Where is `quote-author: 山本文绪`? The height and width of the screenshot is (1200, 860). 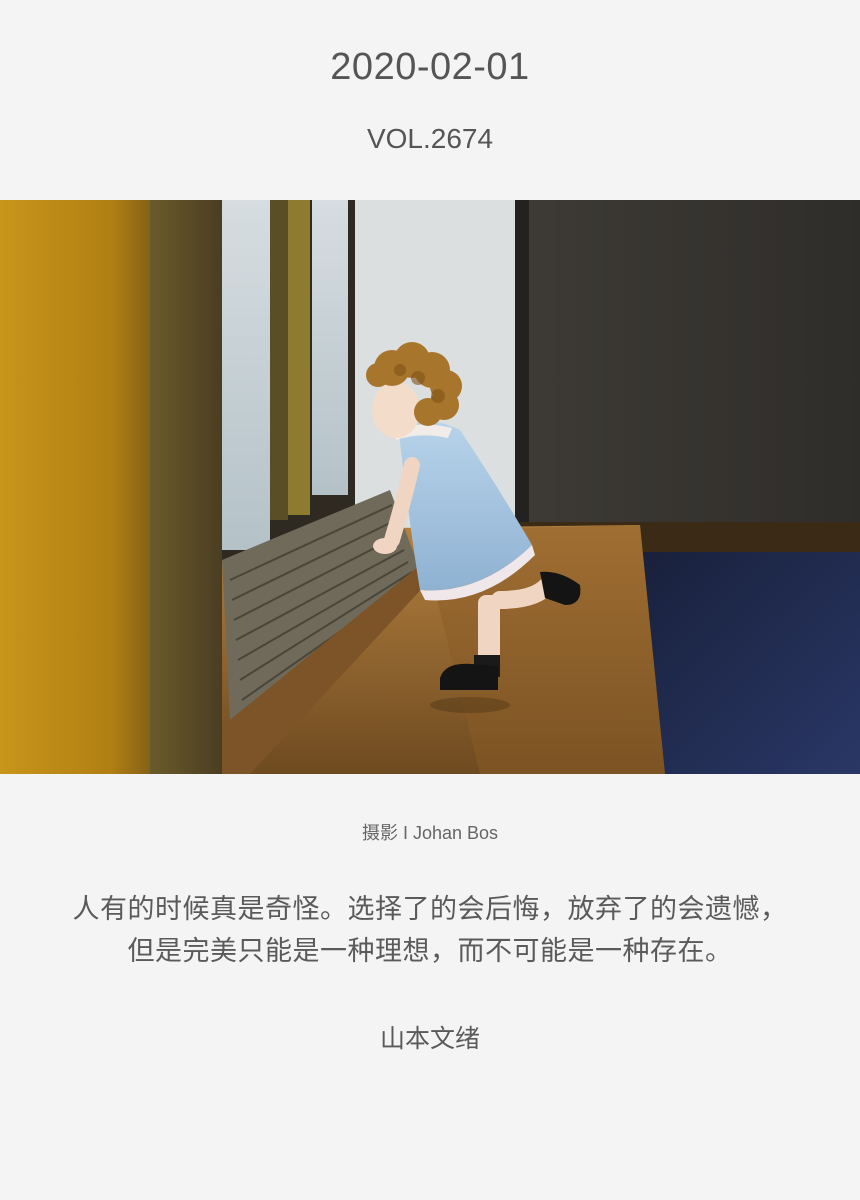
quote-author: 山本文绪 is located at coordinates (429, 1039).